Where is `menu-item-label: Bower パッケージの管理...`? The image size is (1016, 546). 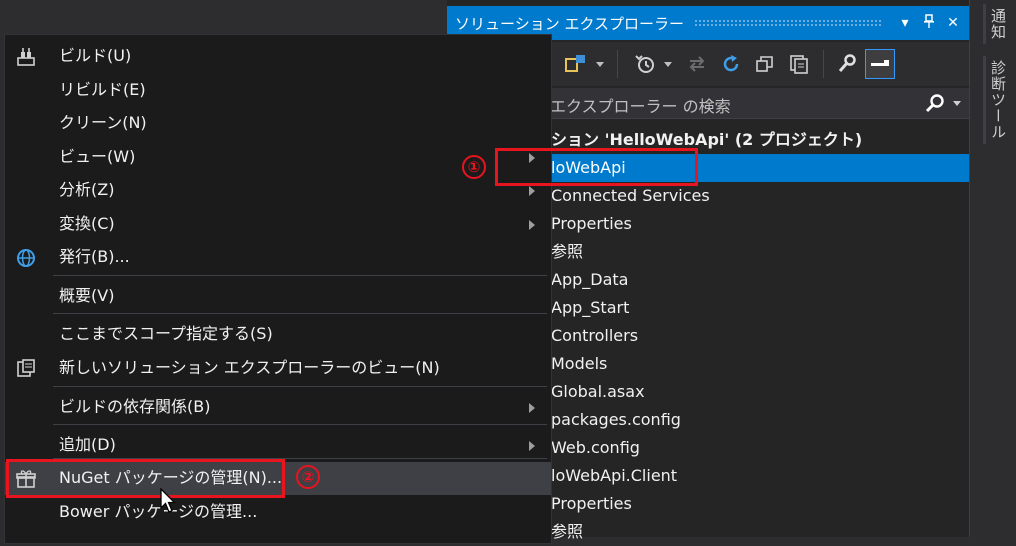 menu-item-label: Bower パッケージの管理... is located at coordinates (158, 511).